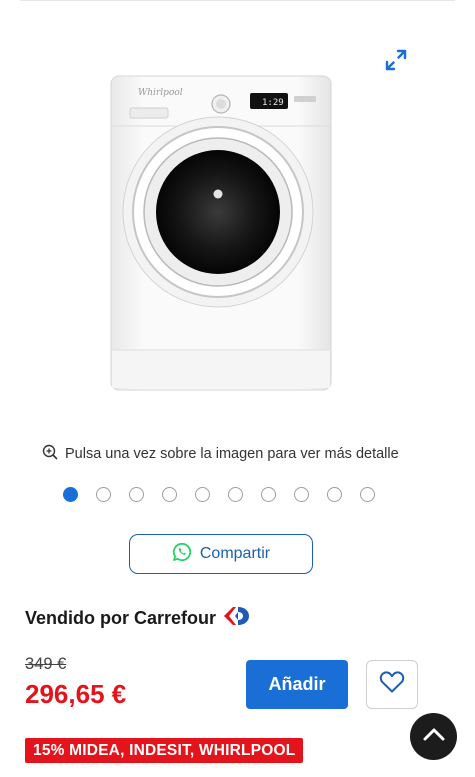 This screenshot has width=475, height=777. I want to click on seller-info: Vendido por Carrefour, so click(138, 618).